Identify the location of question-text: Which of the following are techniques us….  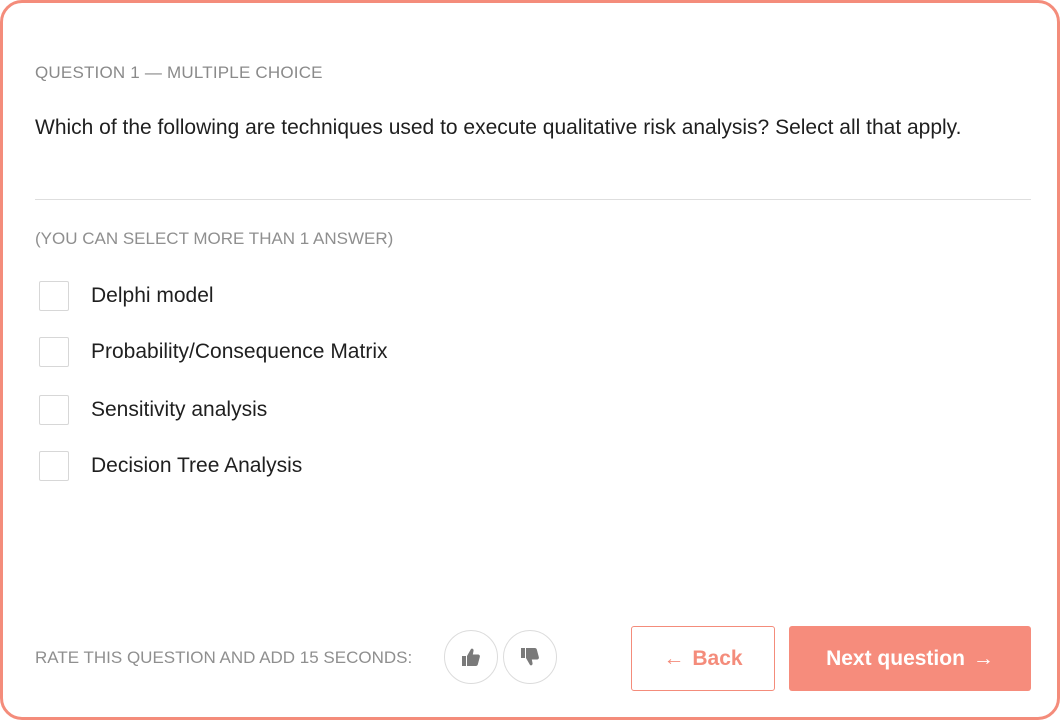
(498, 127).